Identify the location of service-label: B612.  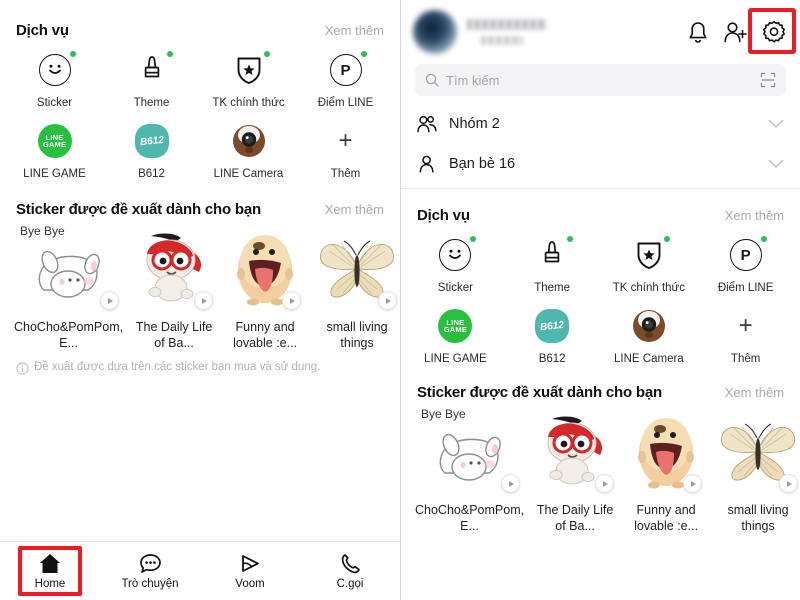
(151, 174).